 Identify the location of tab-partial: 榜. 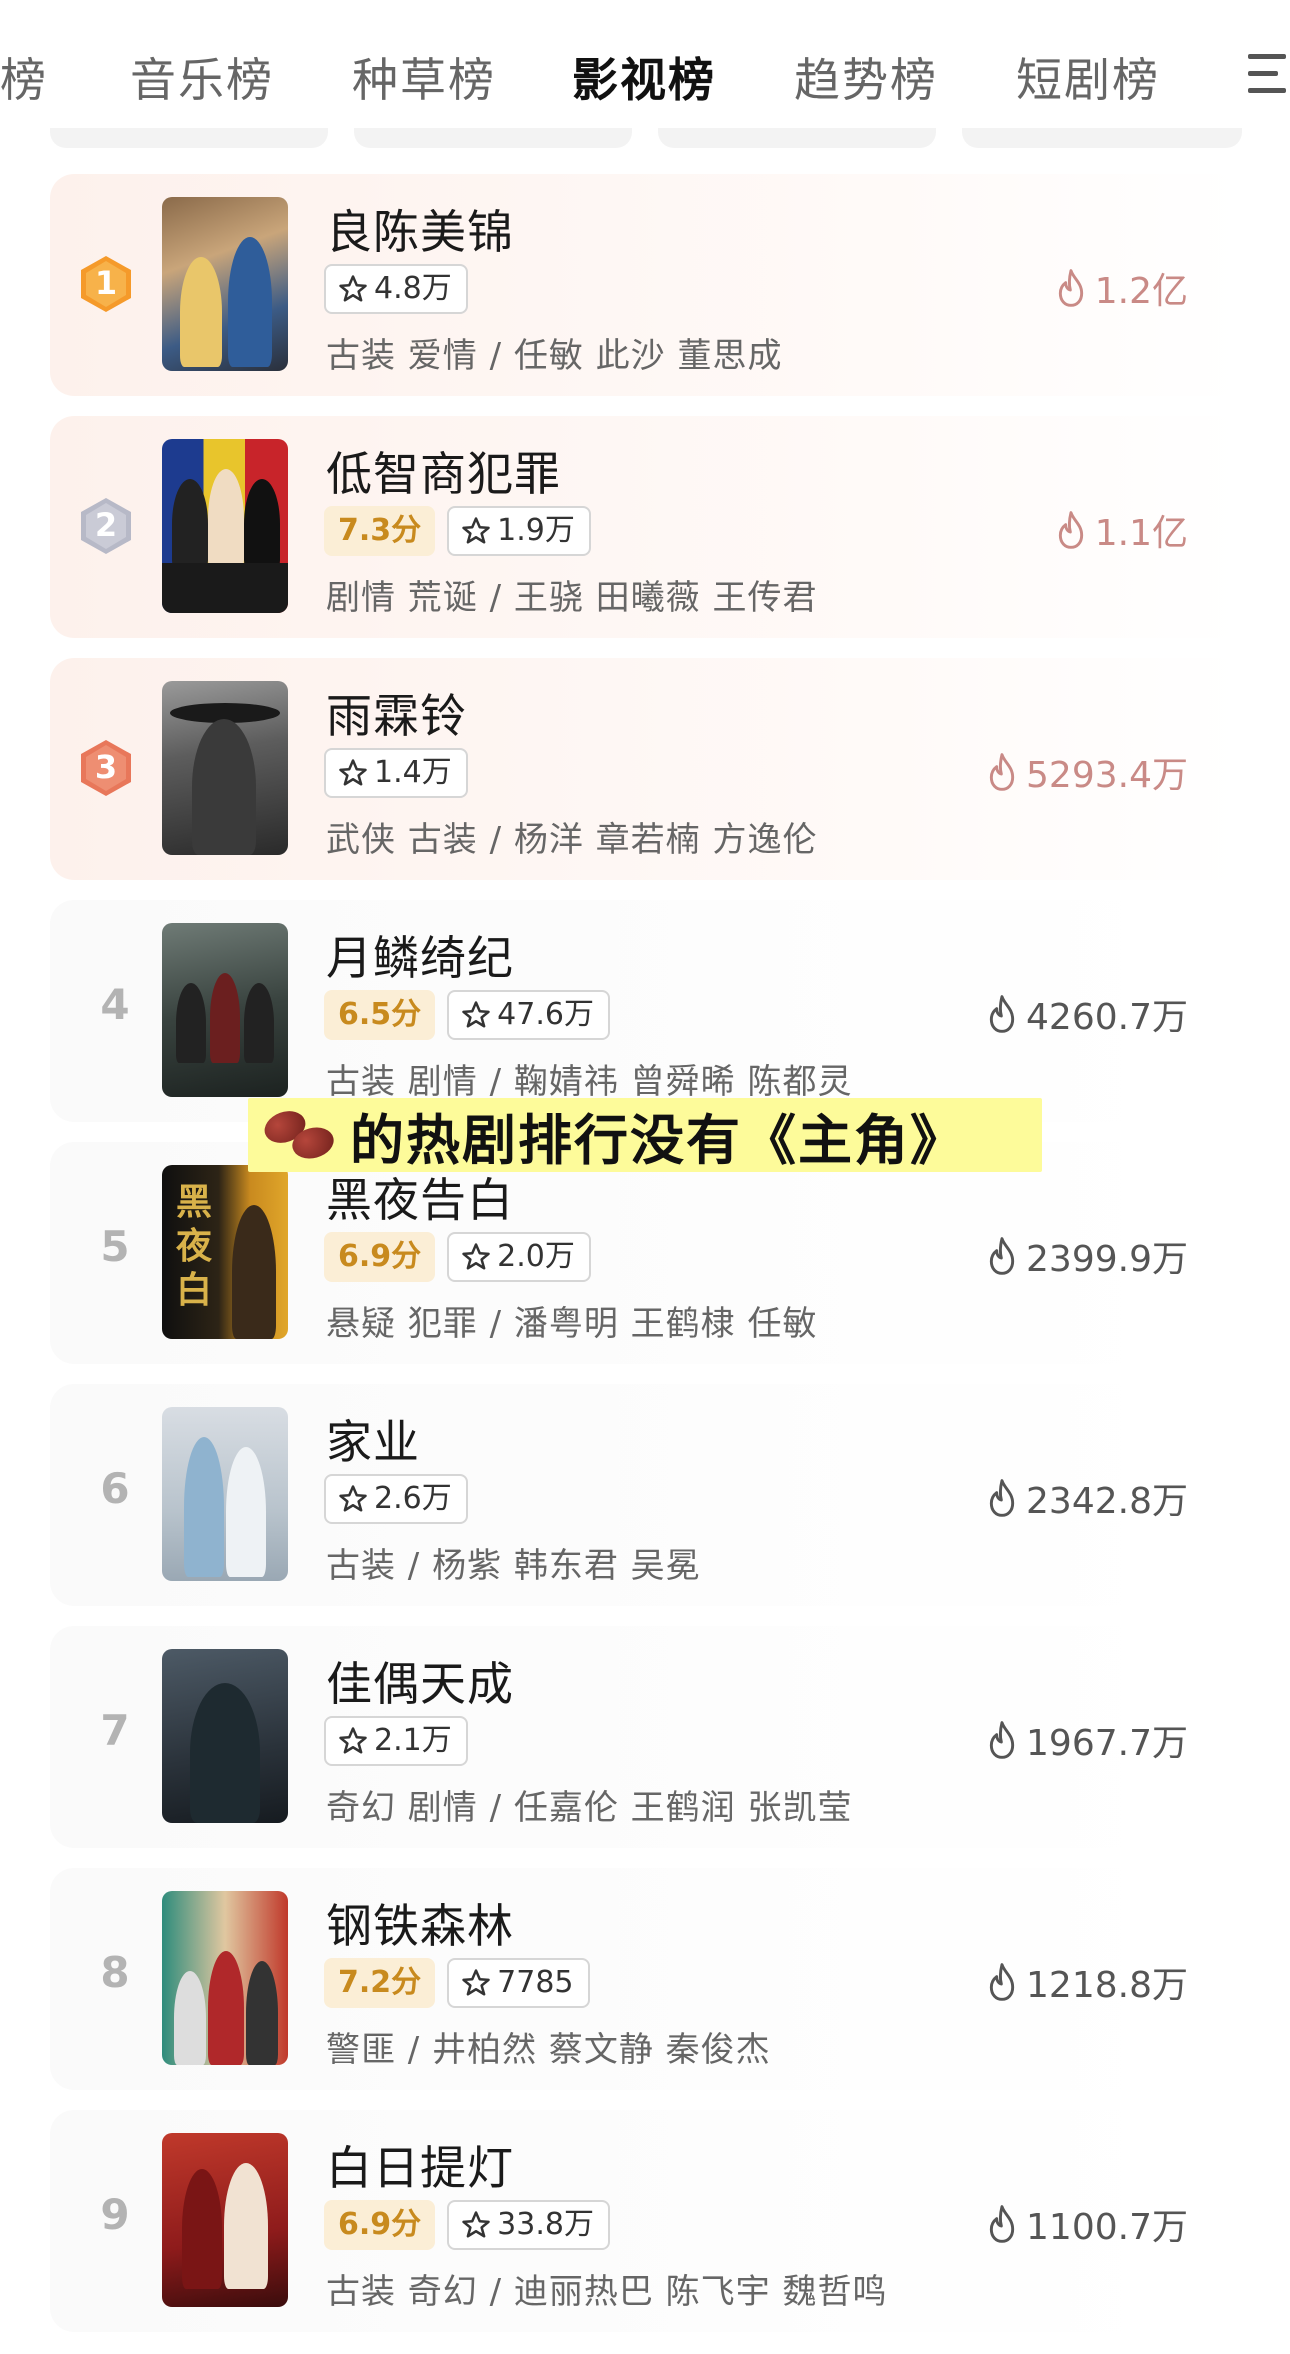
(24, 77).